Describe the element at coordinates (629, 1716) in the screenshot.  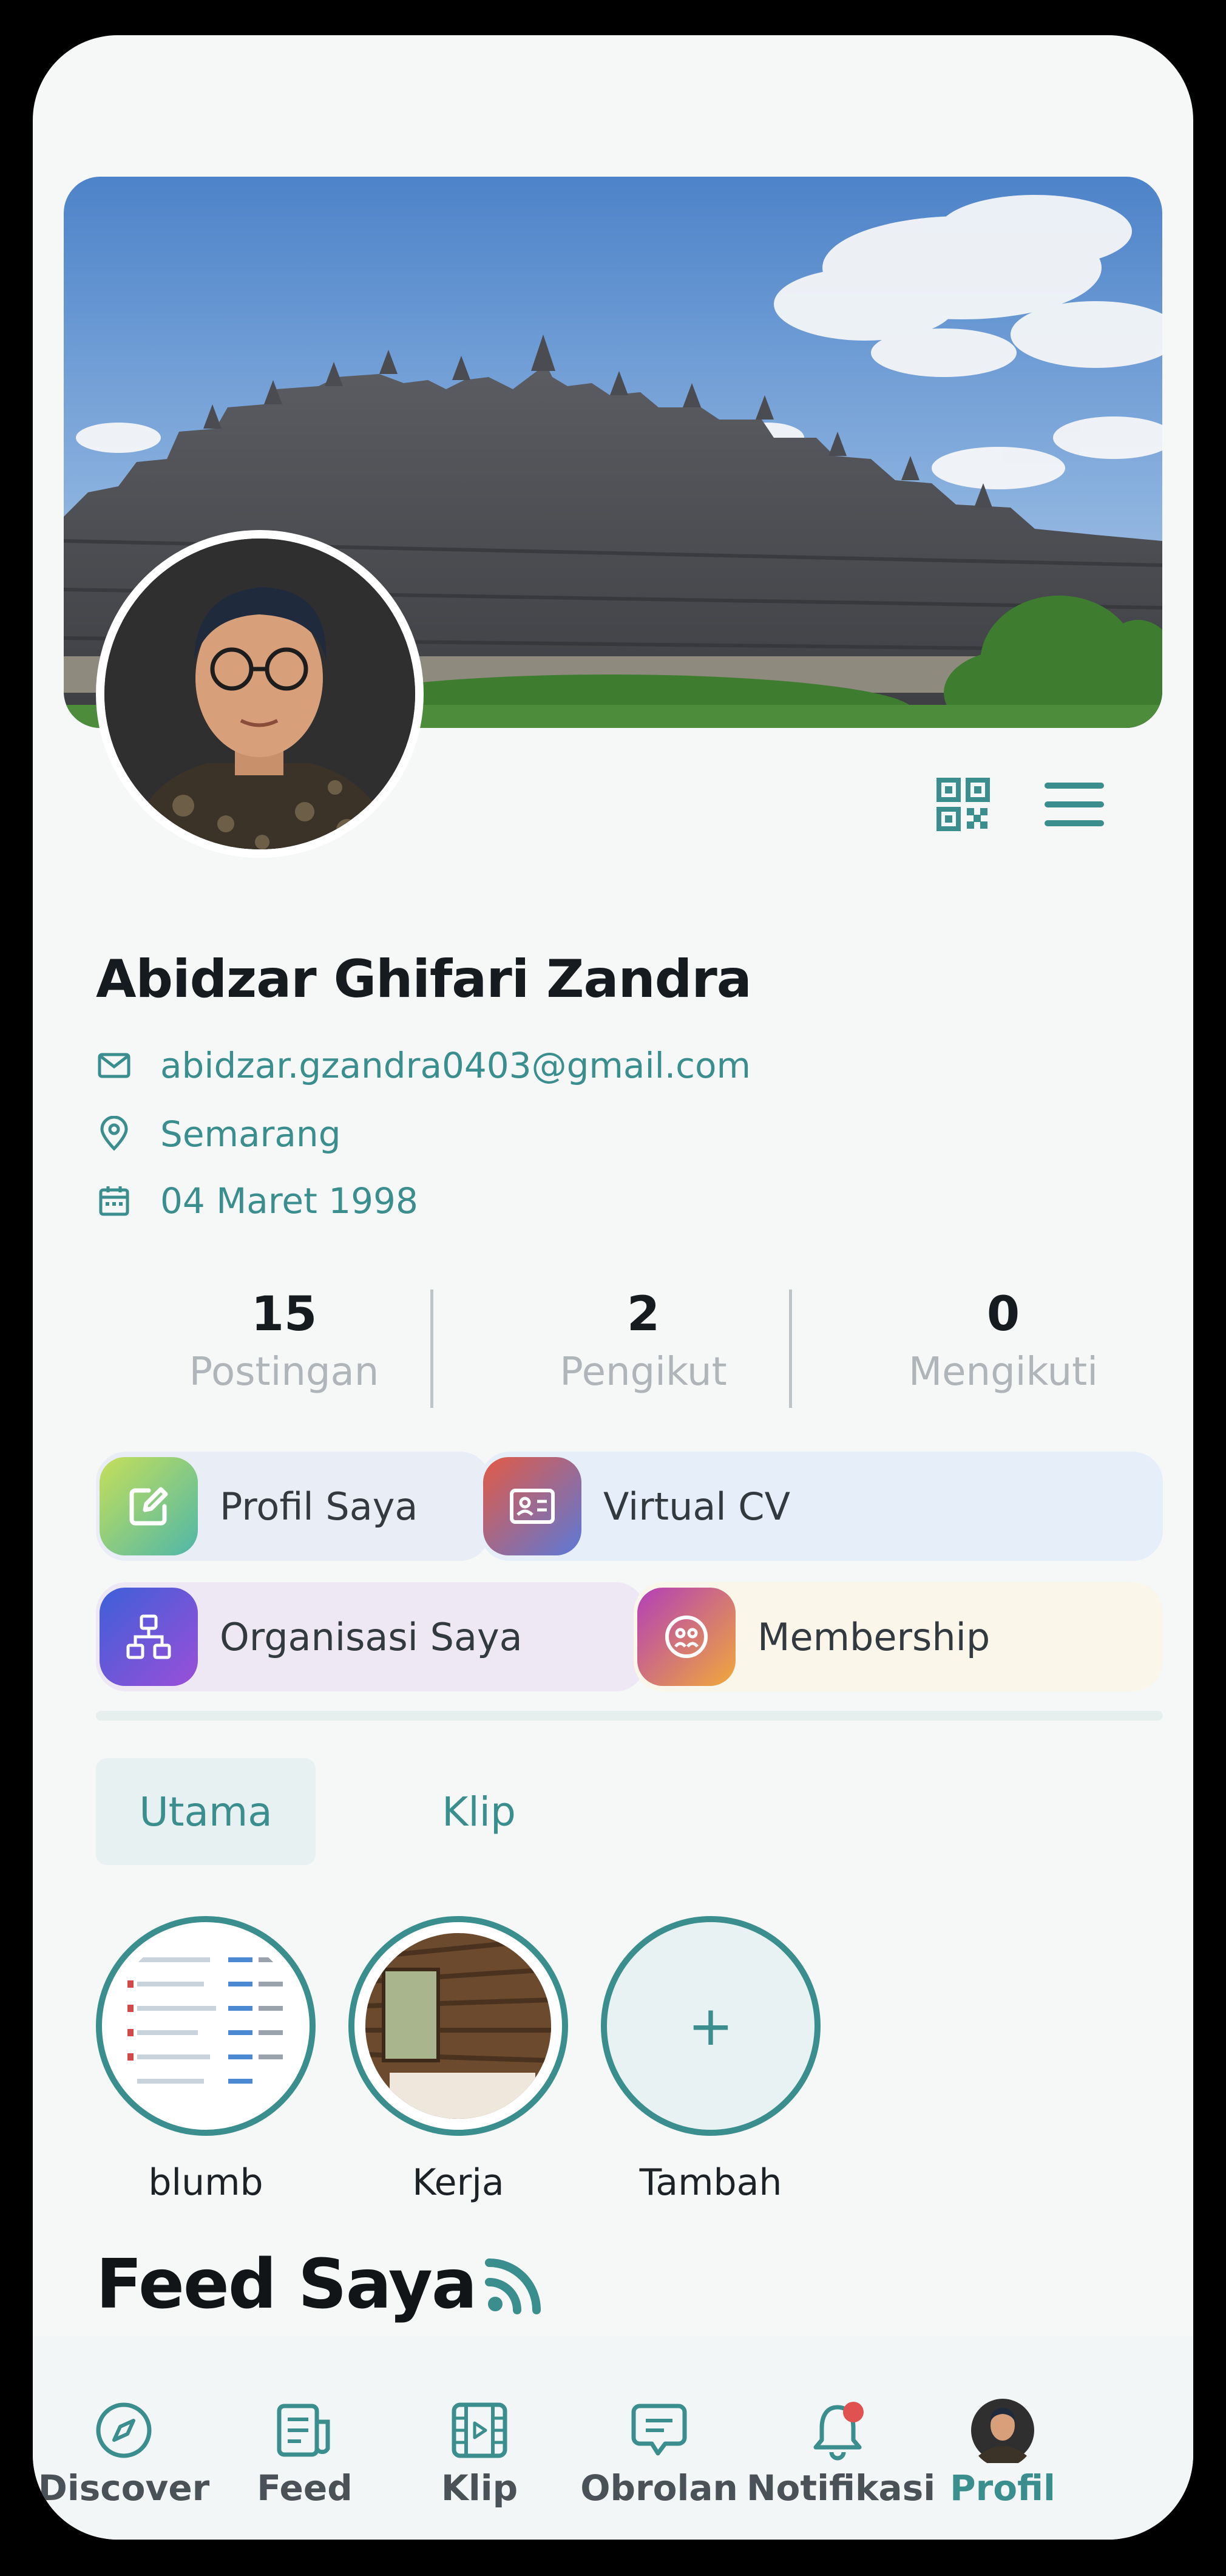
I see `section-divider` at that location.